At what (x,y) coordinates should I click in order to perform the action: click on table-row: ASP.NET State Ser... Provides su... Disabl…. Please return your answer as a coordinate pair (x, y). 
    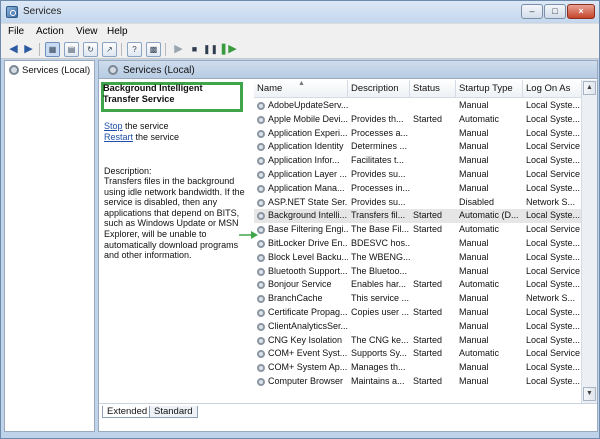
    Looking at the image, I should click on (425, 203).